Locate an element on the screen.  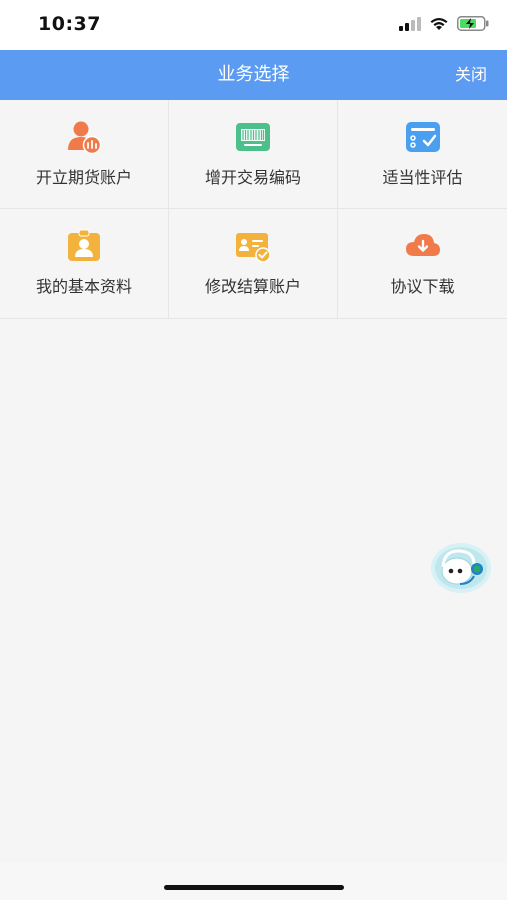
customer-service-button is located at coordinates (461, 568).